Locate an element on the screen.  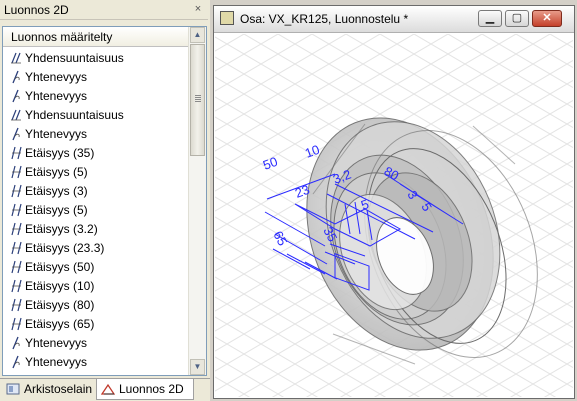
list-item-label: Etäisyys (10) is located at coordinates (60, 286).